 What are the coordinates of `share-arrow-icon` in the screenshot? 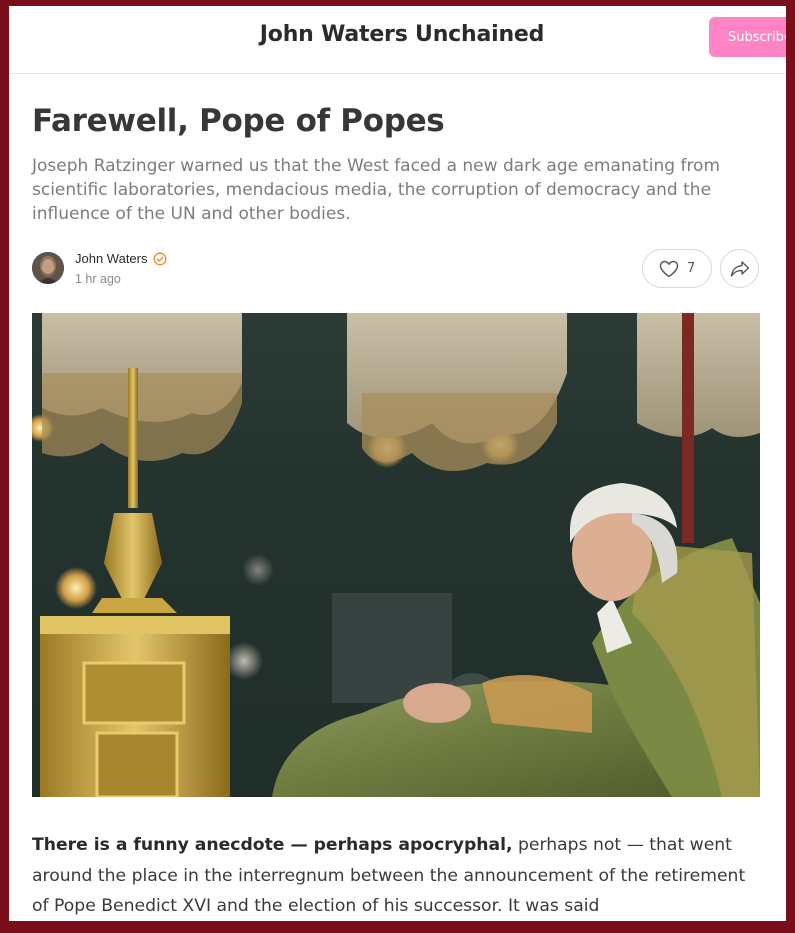 It's located at (740, 269).